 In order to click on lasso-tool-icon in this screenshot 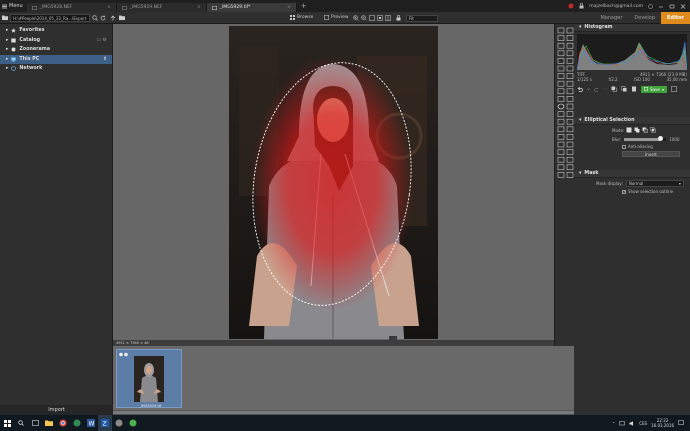, I will do `click(561, 61)`.